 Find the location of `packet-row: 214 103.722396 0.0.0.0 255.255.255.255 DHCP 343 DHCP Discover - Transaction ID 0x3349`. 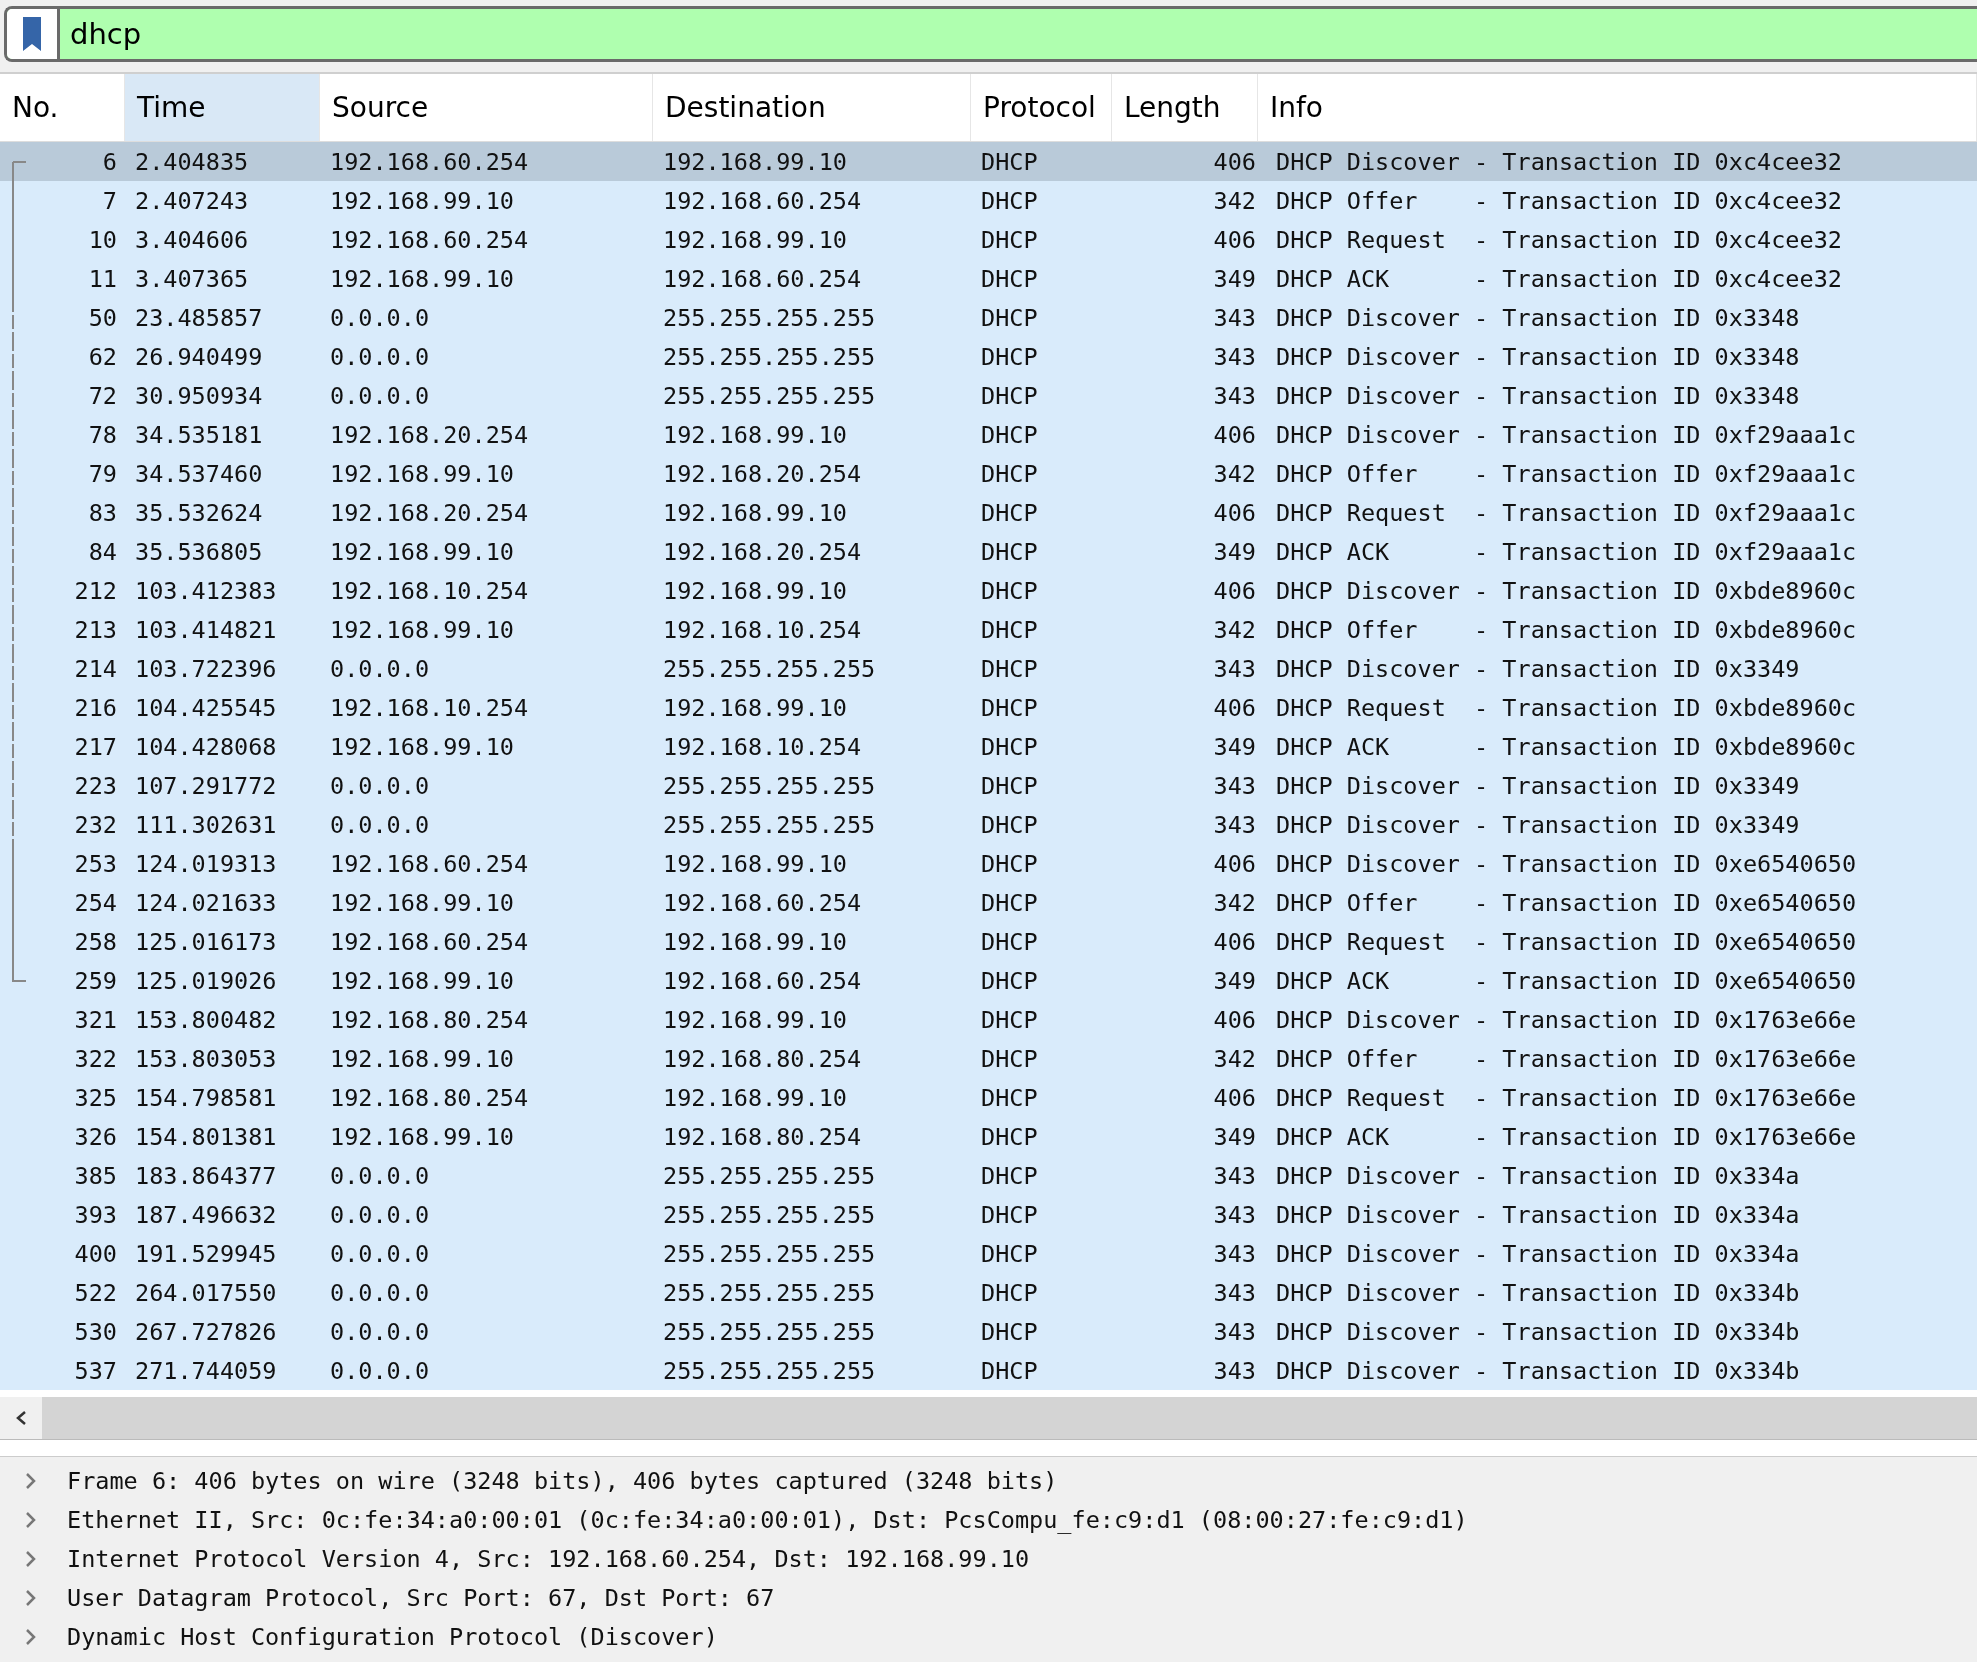

packet-row: 214 103.722396 0.0.0.0 255.255.255.255 DHCP 343 DHCP Discover - Transaction ID 0x3349 is located at coordinates (988, 668).